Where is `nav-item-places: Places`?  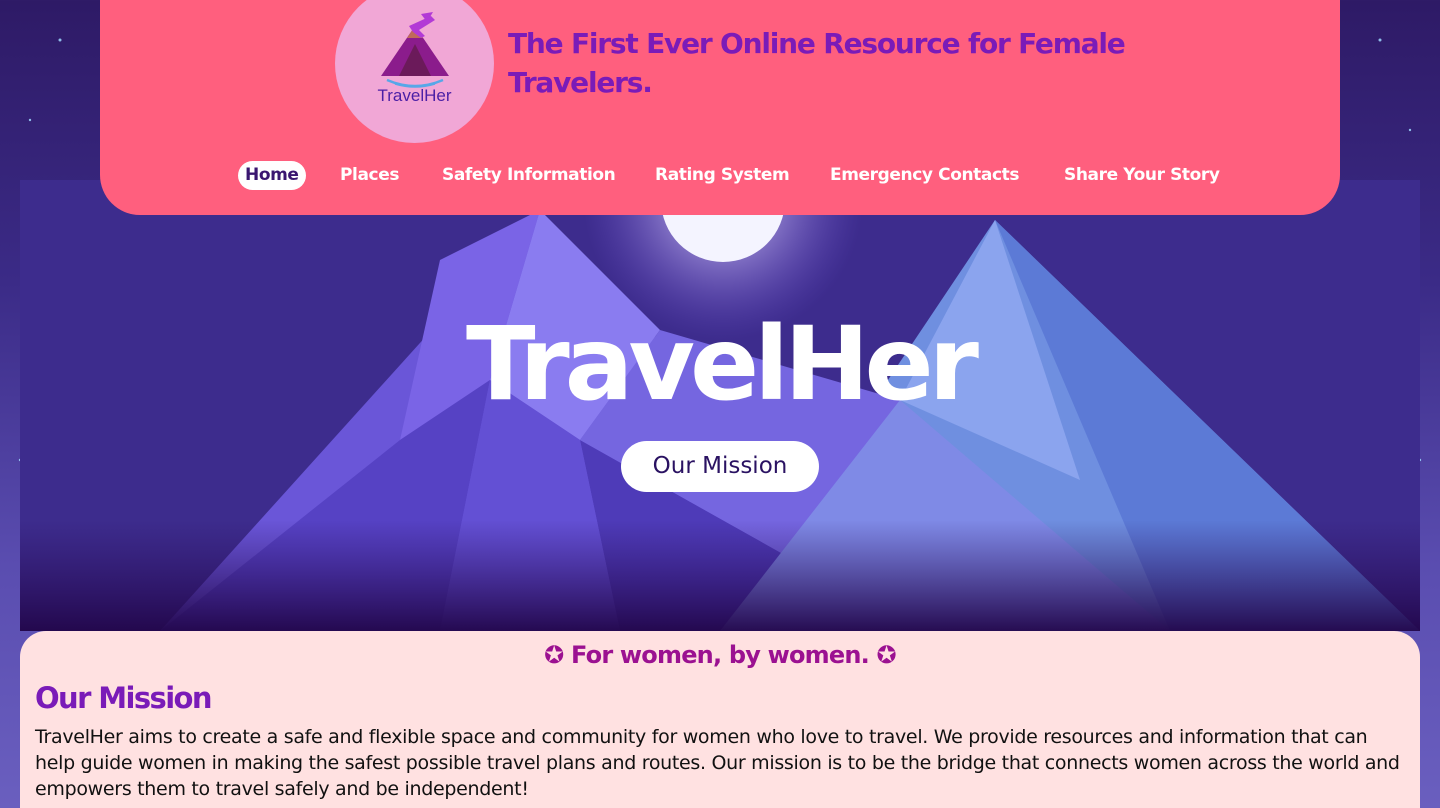 nav-item-places: Places is located at coordinates (369, 175).